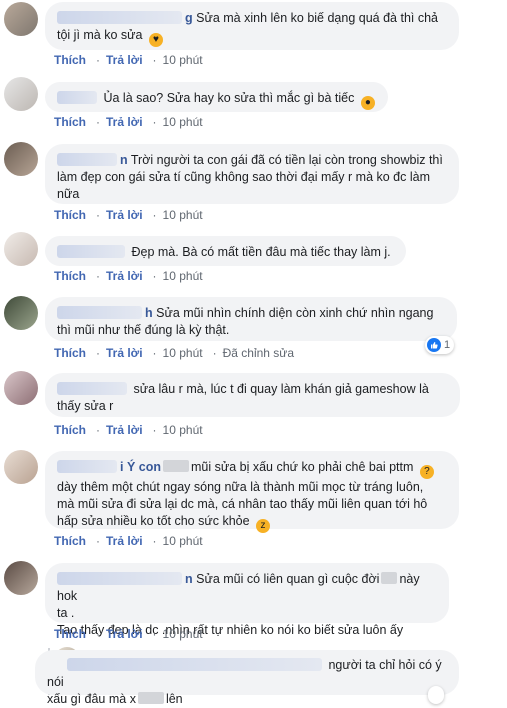  I want to click on commenter-name-tail: i Ý con, so click(140, 467).